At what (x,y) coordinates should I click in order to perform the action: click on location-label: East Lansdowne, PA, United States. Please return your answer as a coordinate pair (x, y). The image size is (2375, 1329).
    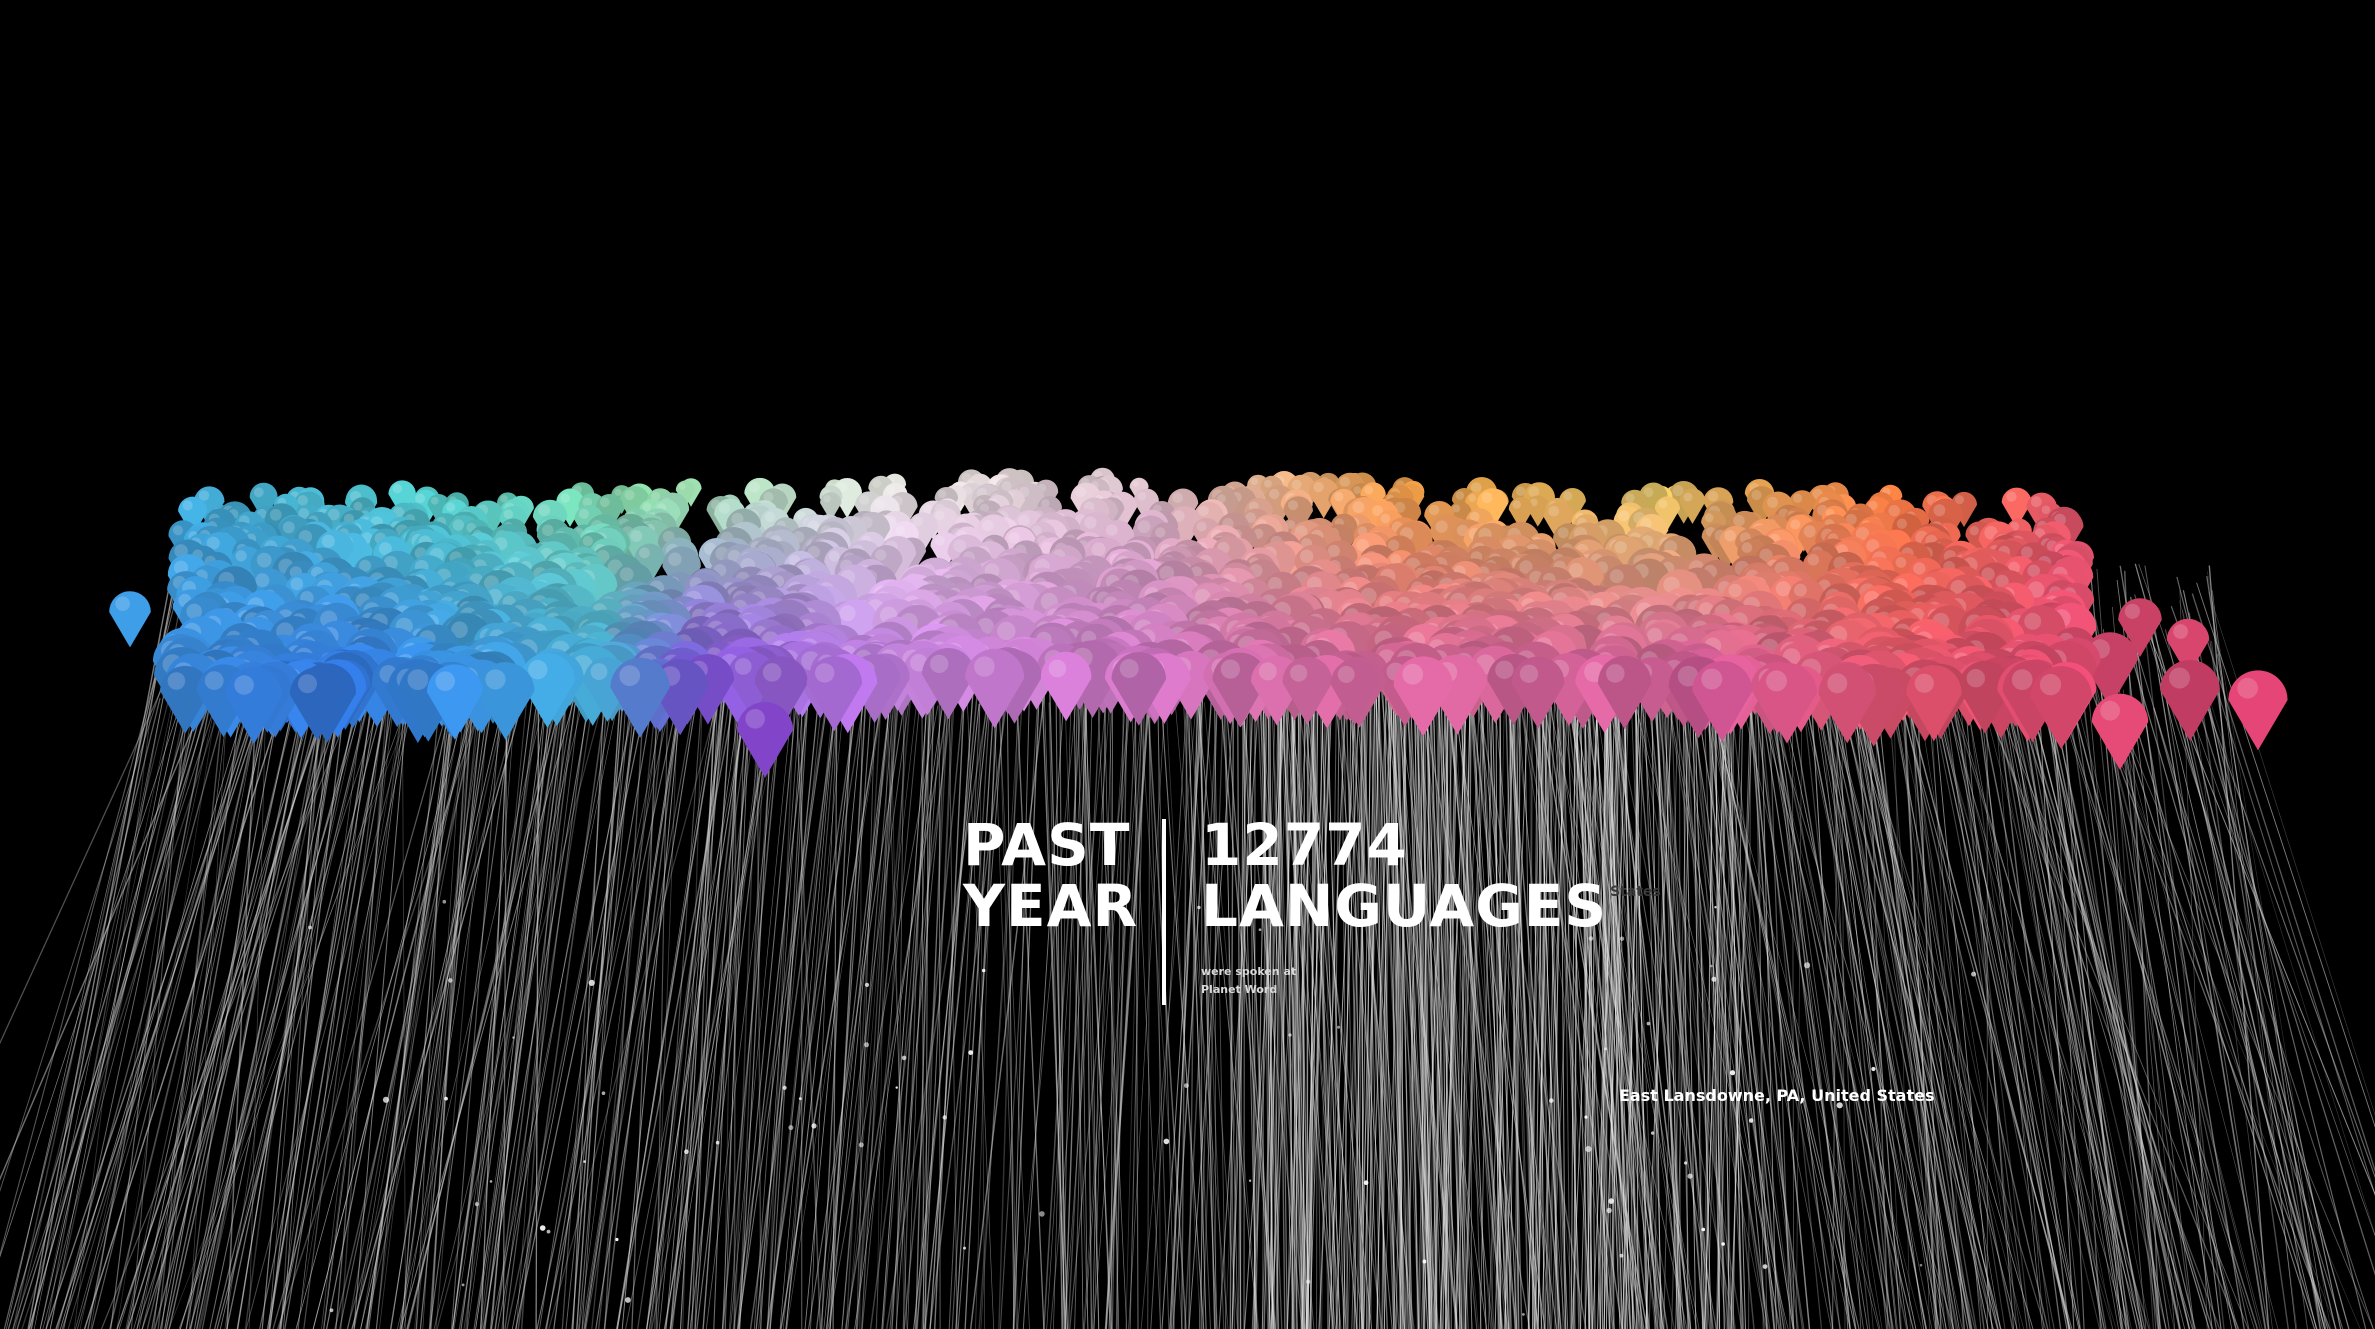
    Looking at the image, I should click on (1777, 1095).